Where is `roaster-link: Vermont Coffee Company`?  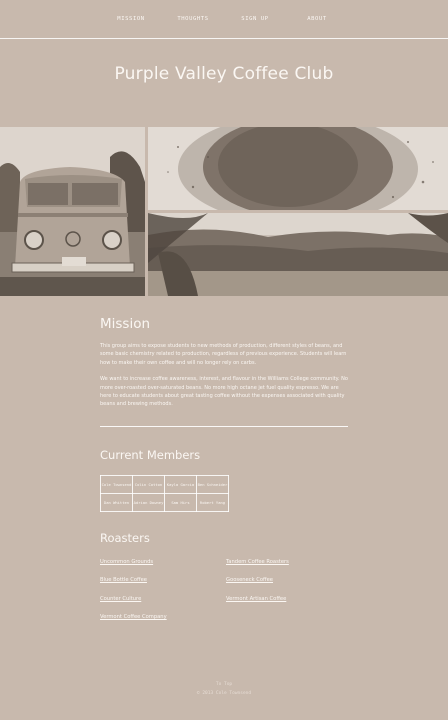
roaster-link: Vermont Coffee Company is located at coordinates (163, 617).